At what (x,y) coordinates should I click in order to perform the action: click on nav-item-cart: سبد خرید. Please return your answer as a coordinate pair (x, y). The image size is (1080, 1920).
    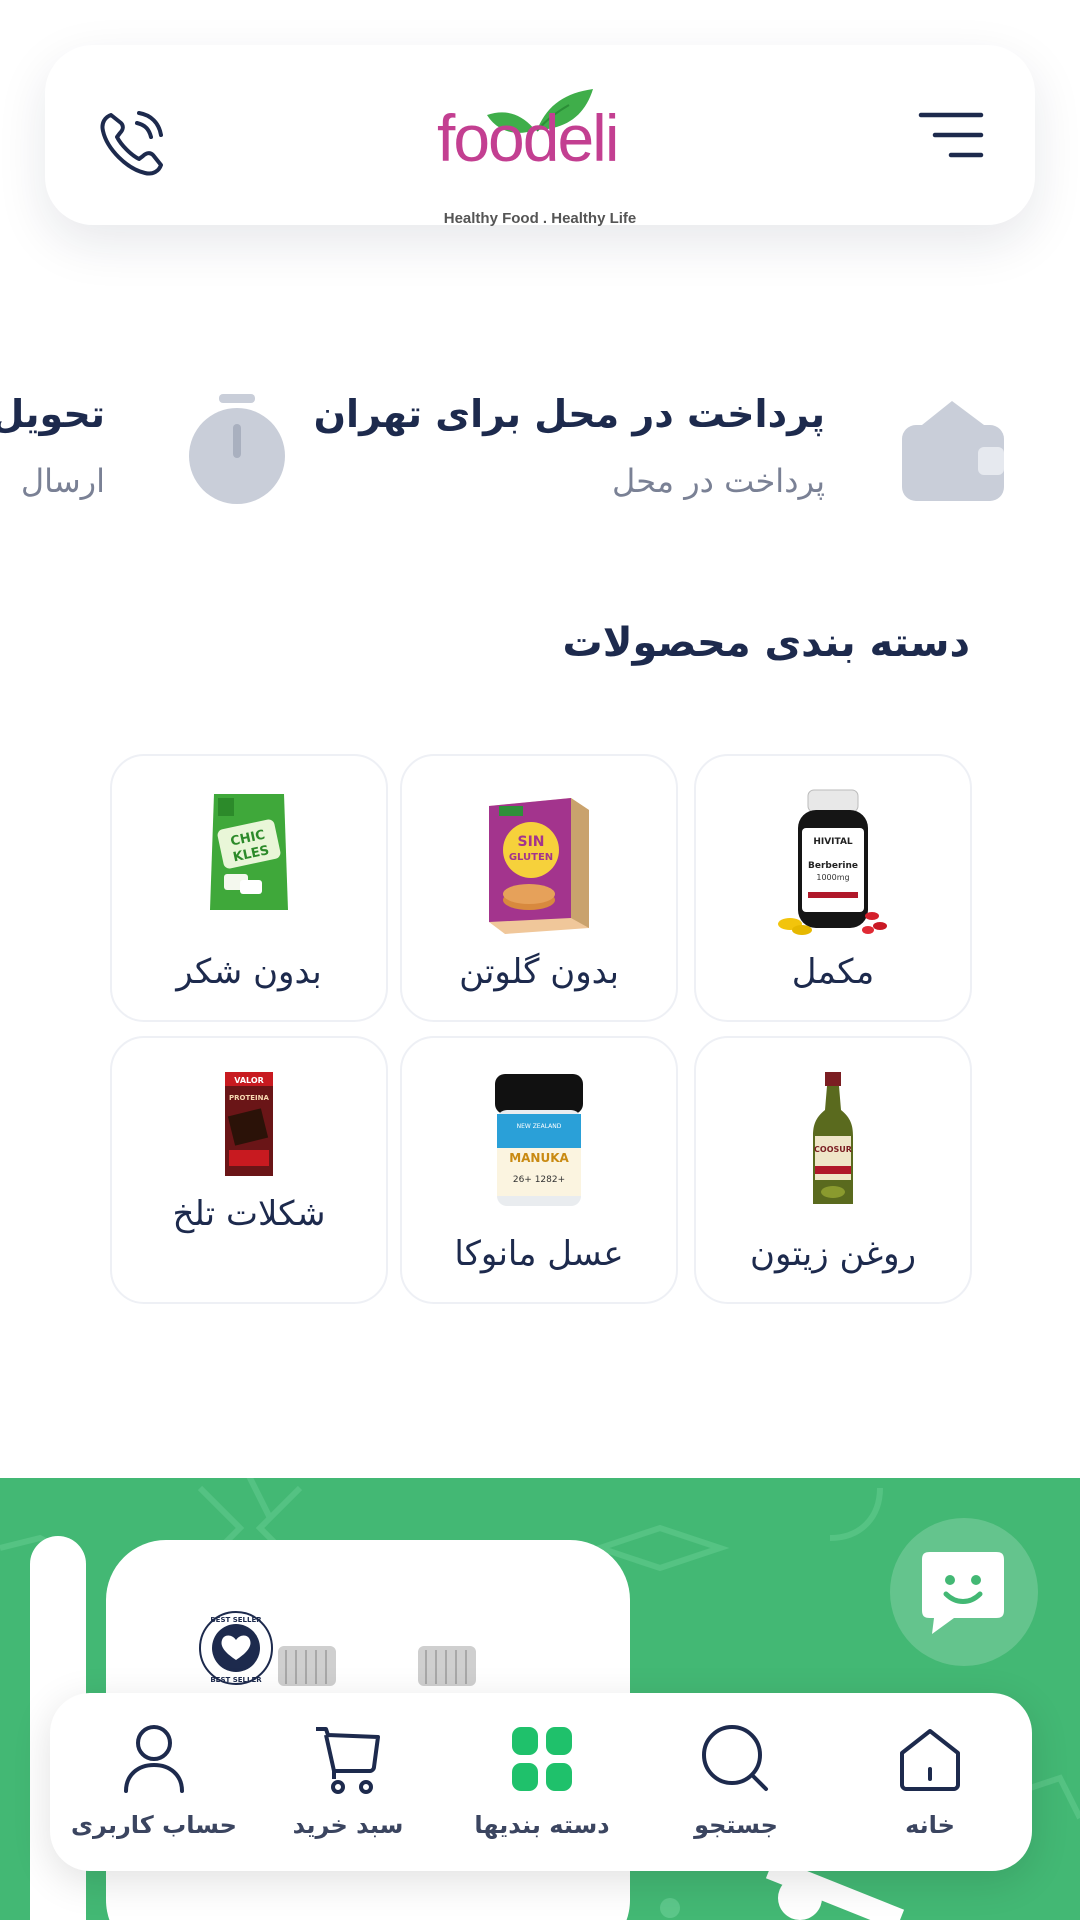
    Looking at the image, I should click on (348, 1782).